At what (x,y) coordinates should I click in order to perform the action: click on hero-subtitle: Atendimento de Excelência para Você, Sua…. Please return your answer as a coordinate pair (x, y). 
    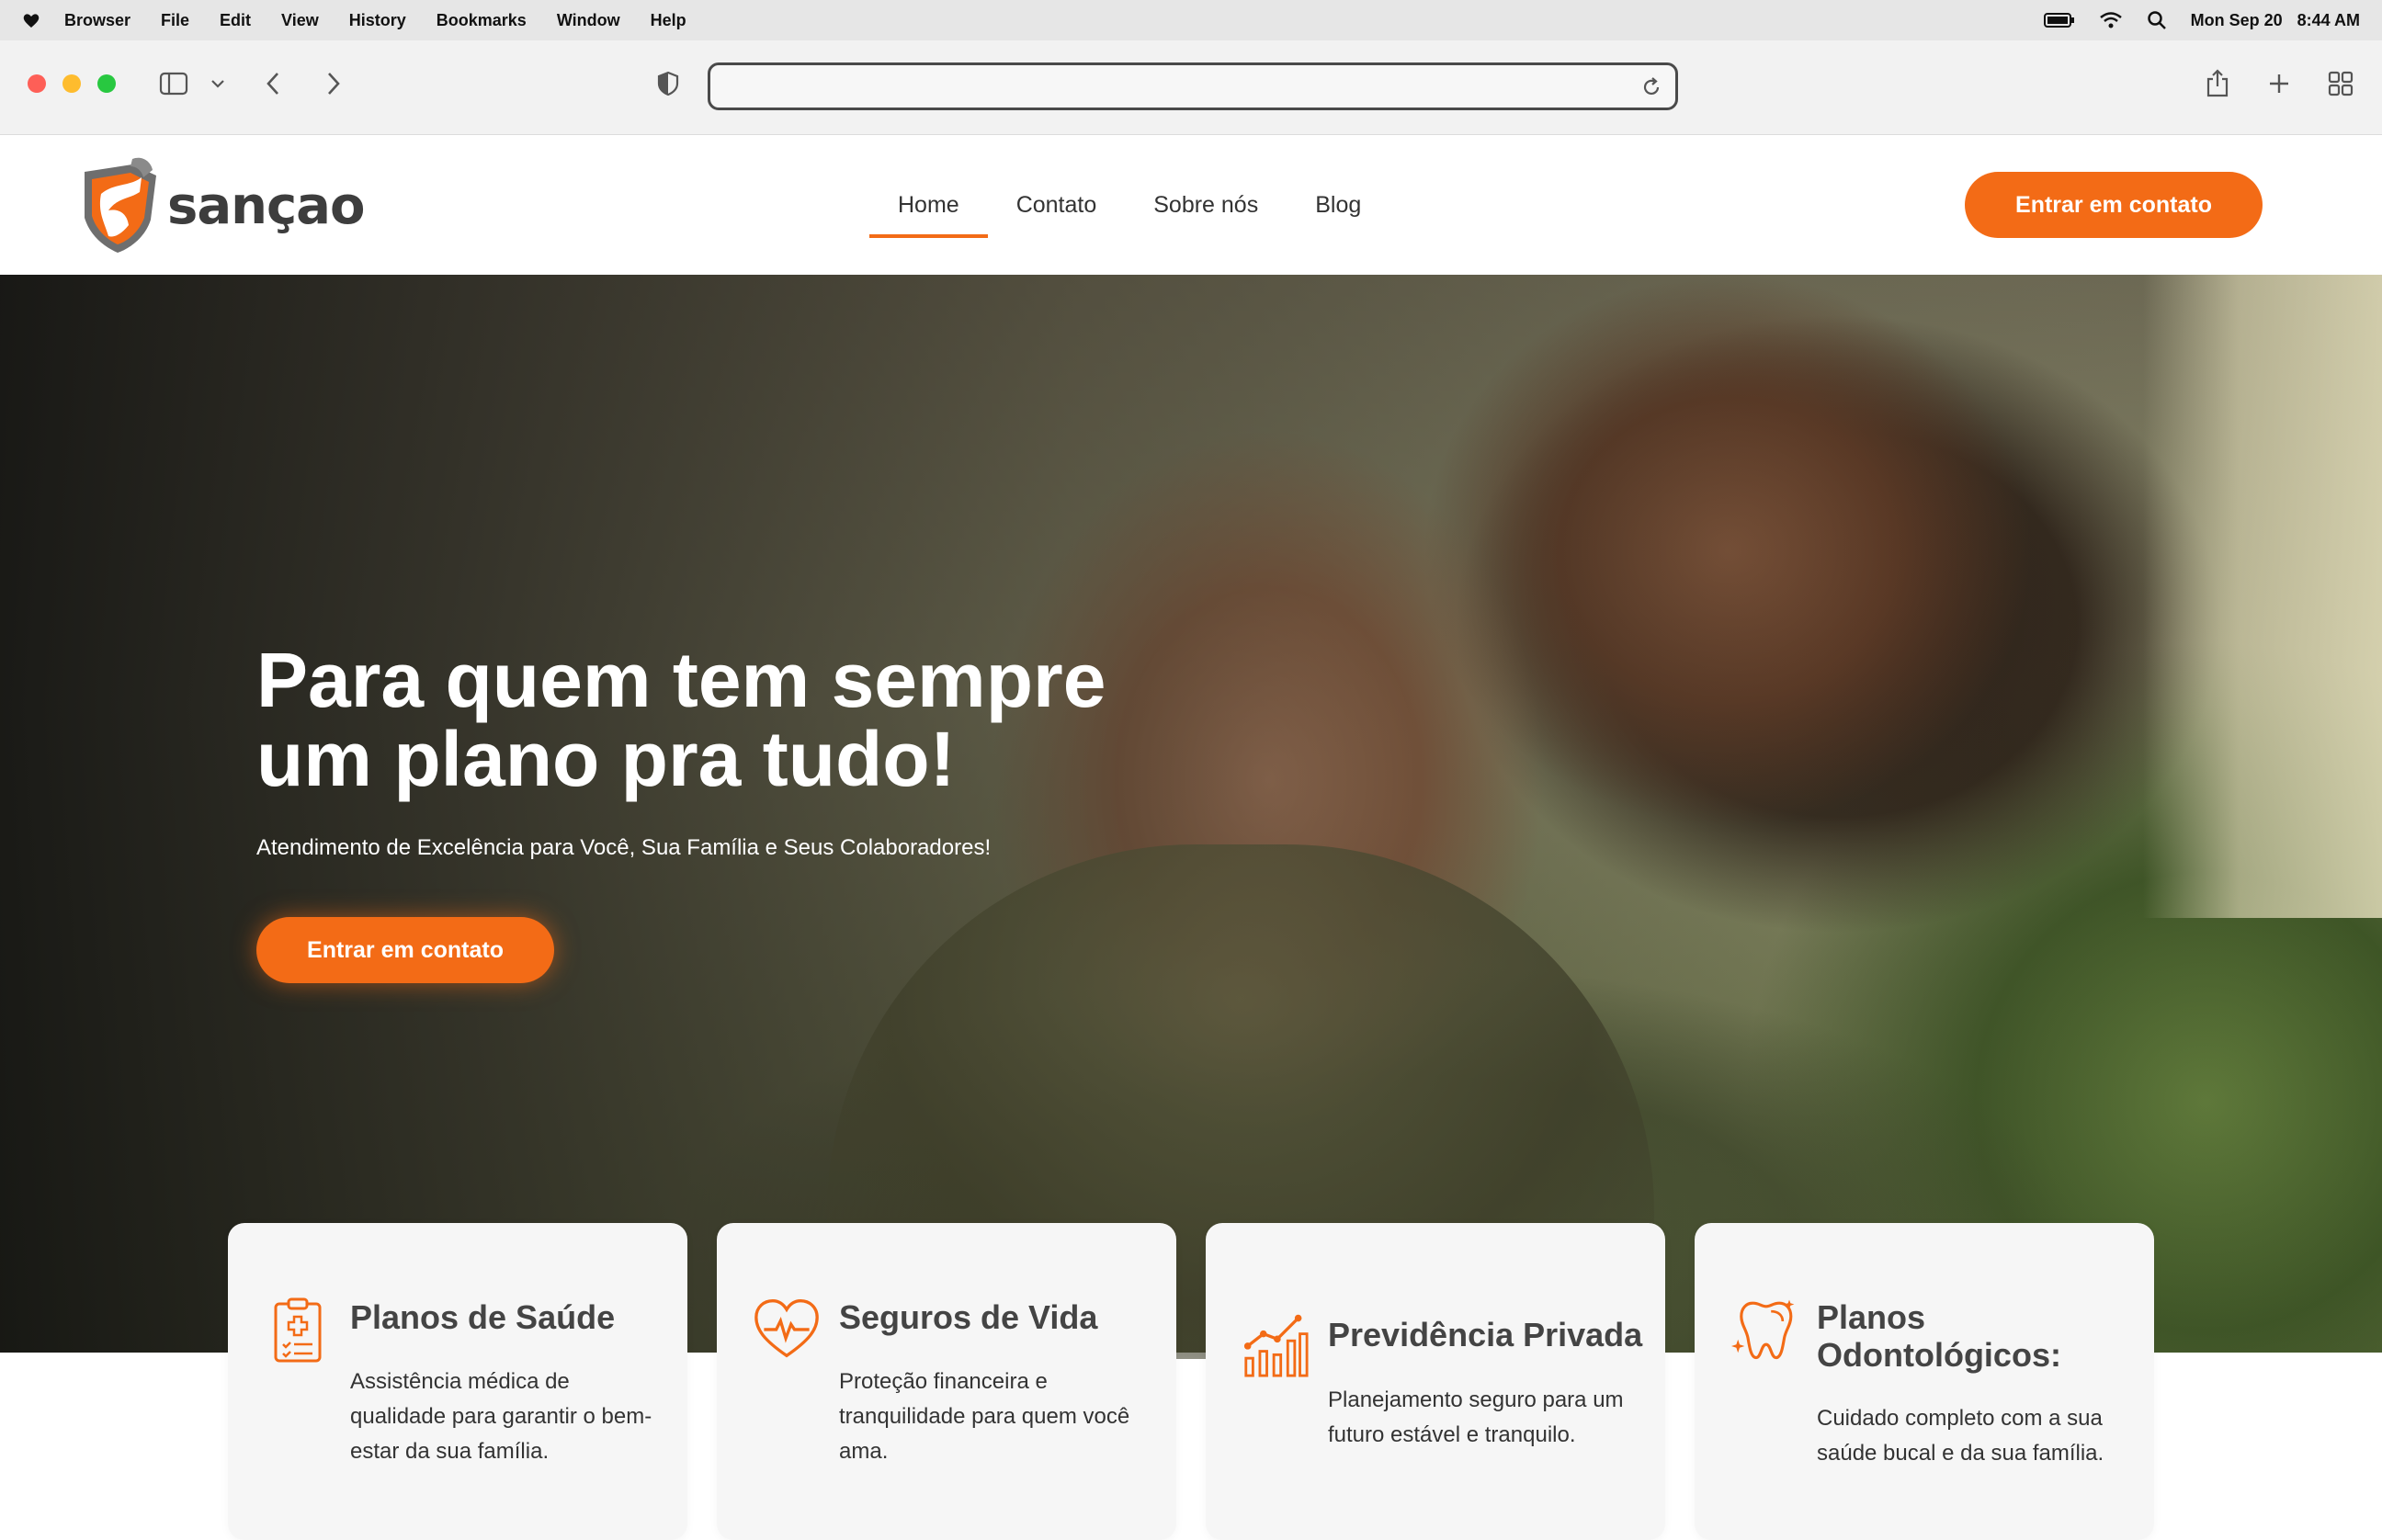
    Looking at the image, I should click on (624, 847).